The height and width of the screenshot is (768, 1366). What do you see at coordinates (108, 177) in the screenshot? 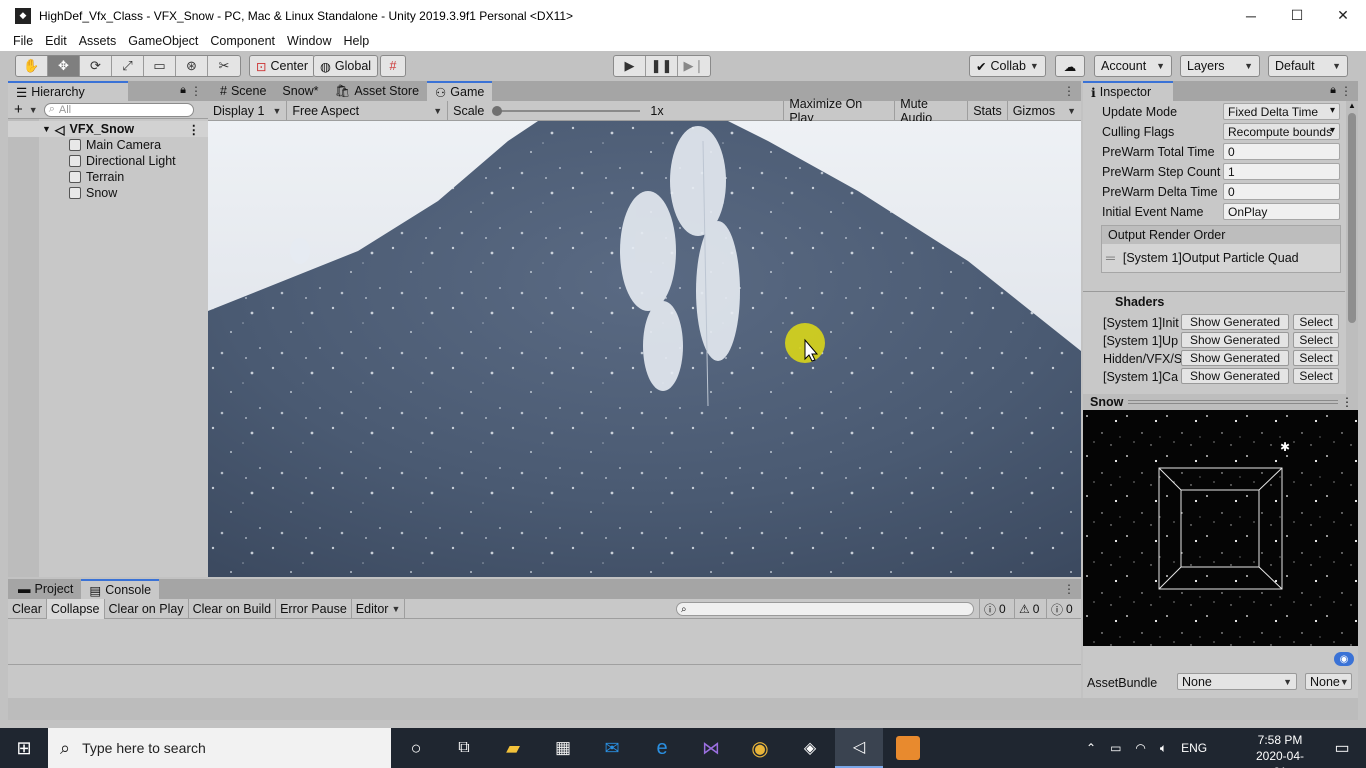
I see `list-item: Terrain` at bounding box center [108, 177].